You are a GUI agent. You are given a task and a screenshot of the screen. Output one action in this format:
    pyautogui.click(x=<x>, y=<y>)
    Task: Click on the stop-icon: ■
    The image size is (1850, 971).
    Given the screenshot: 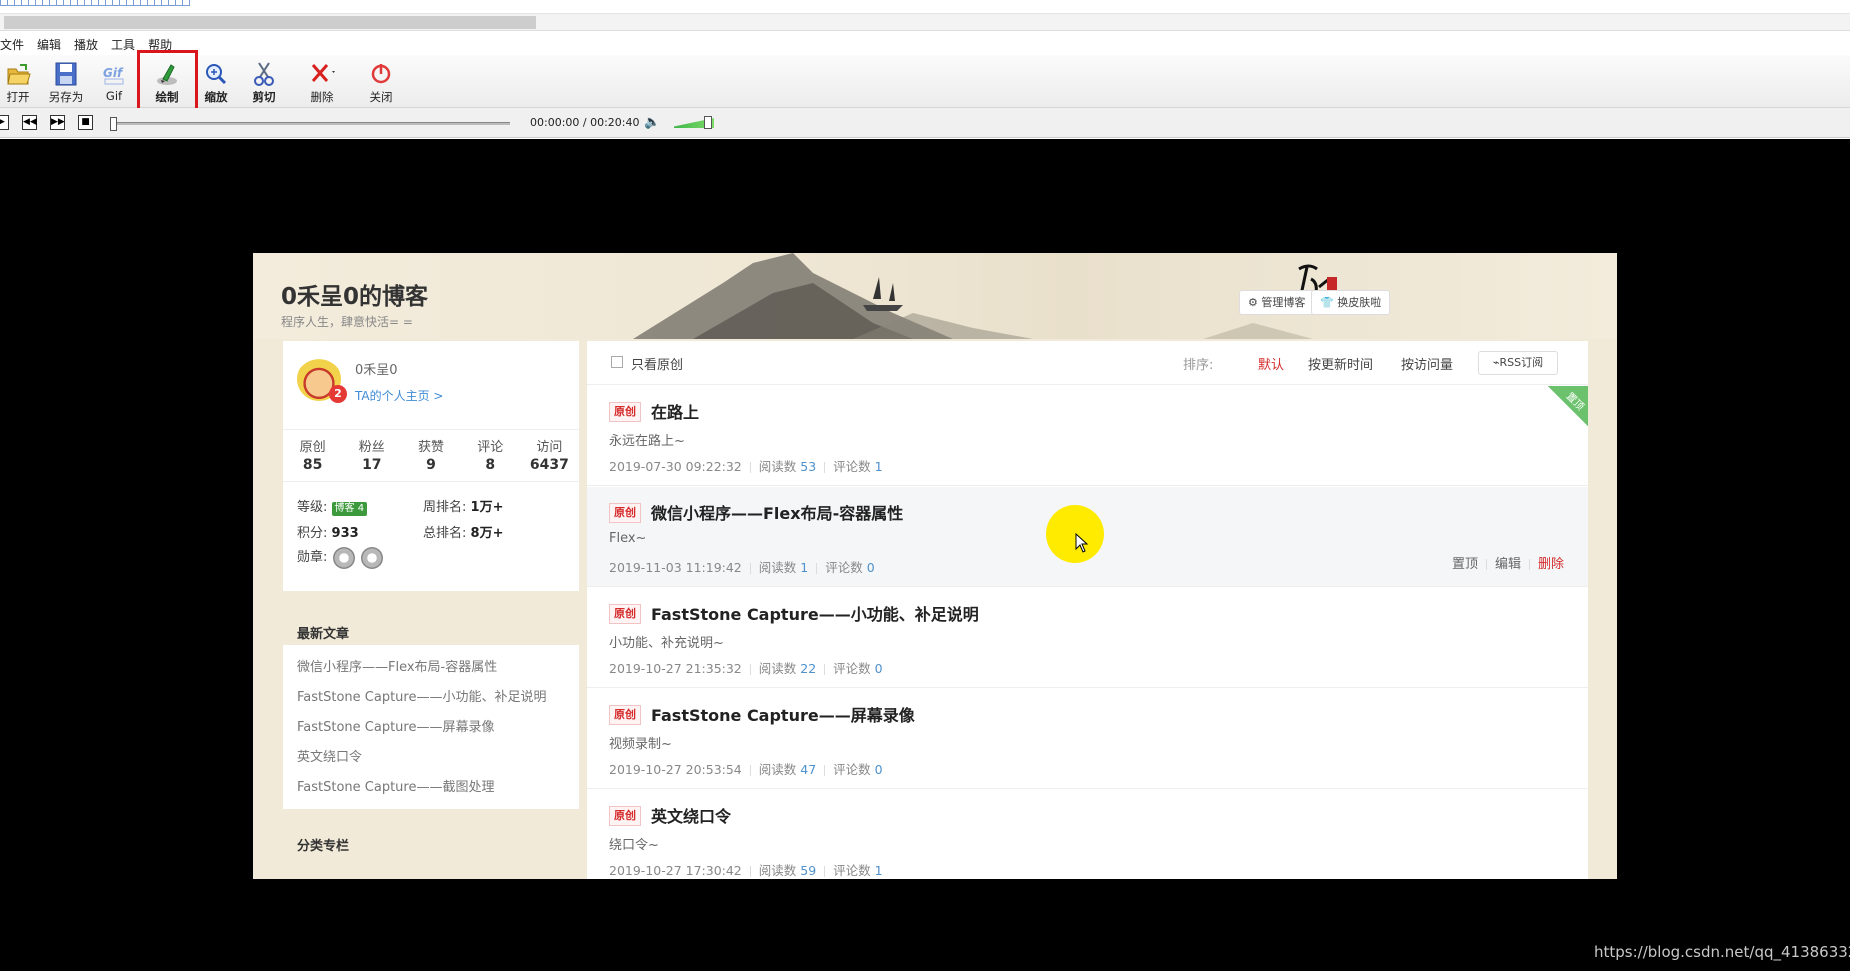 What is the action you would take?
    pyautogui.click(x=85, y=122)
    